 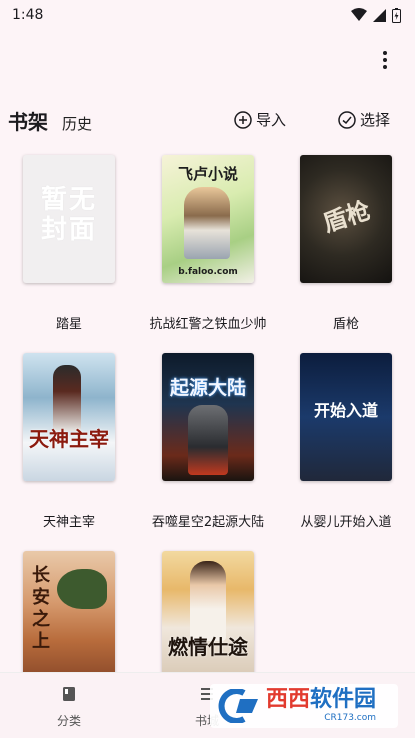 I want to click on add-circle-icon, so click(x=243, y=119).